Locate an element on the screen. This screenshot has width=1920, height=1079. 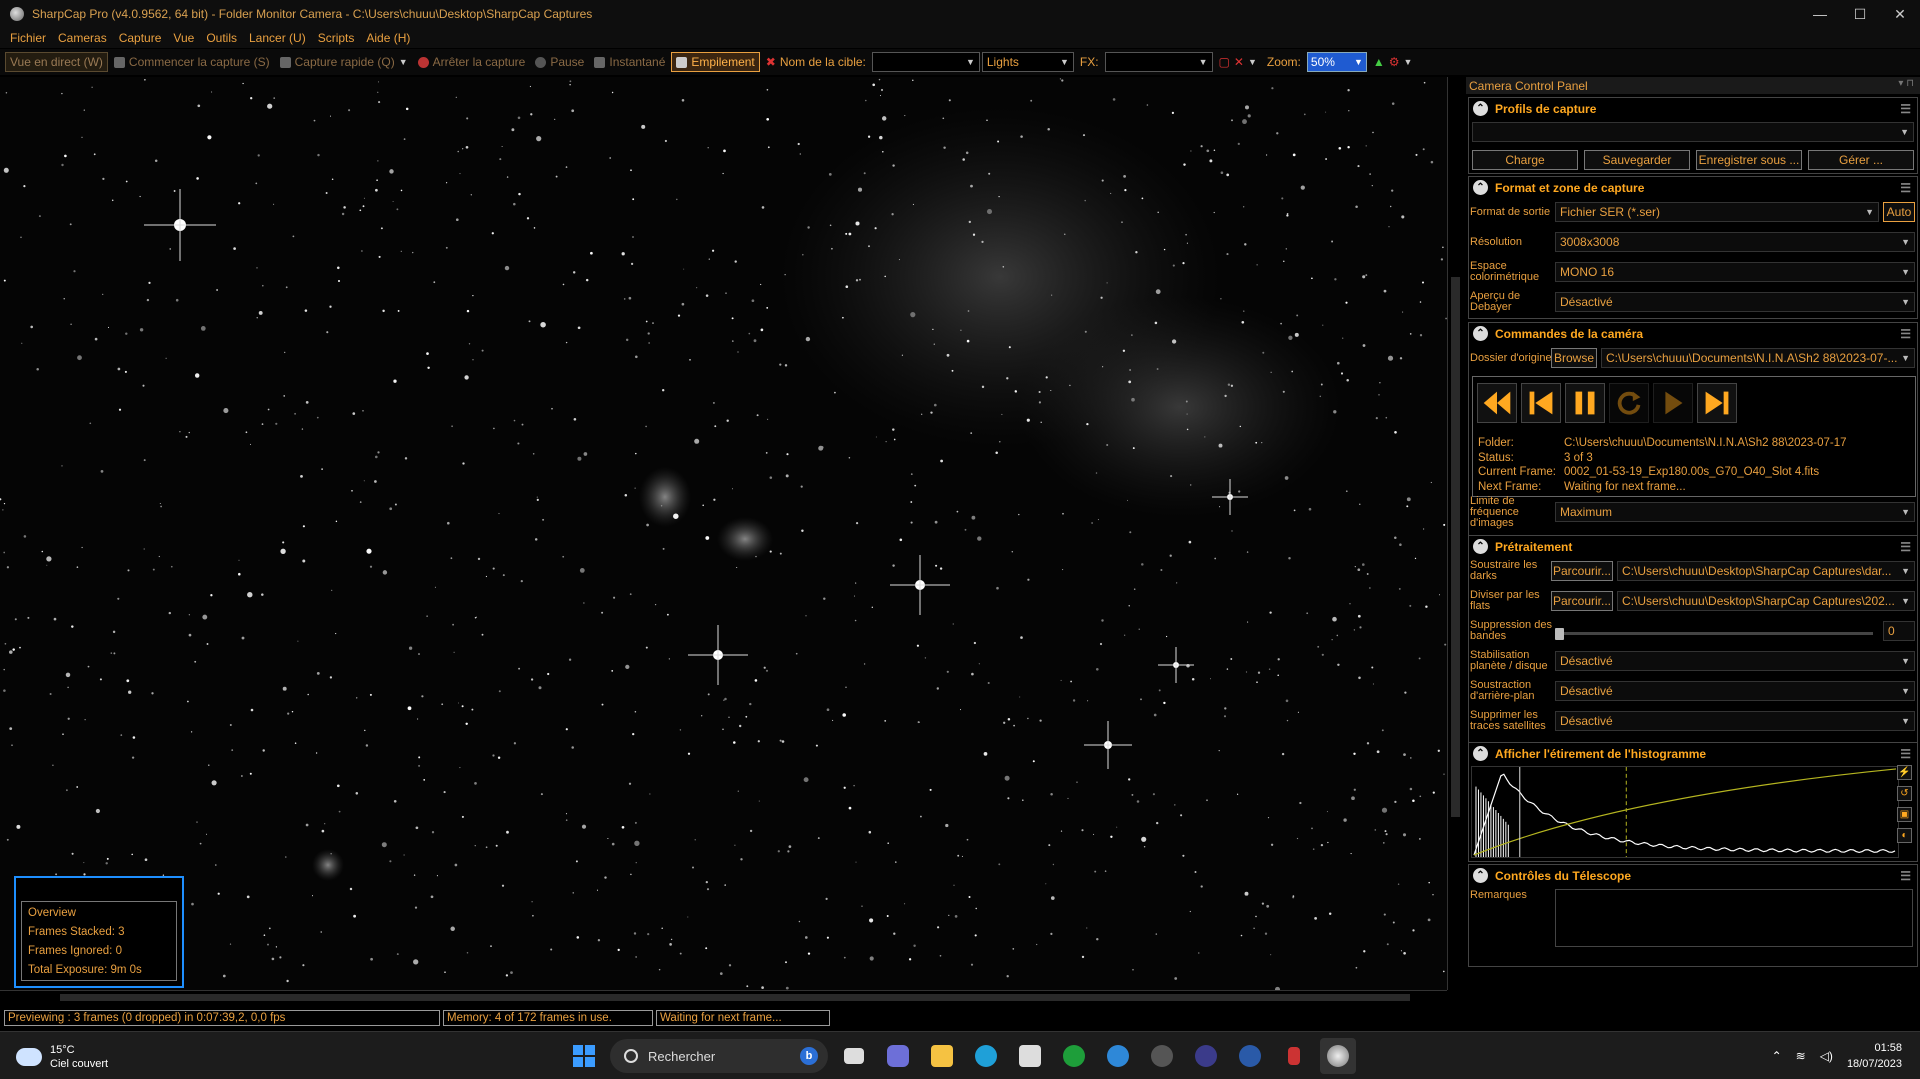
section-header: ⌃ Format et zone de capture ☰ is located at coordinates (1693, 187).